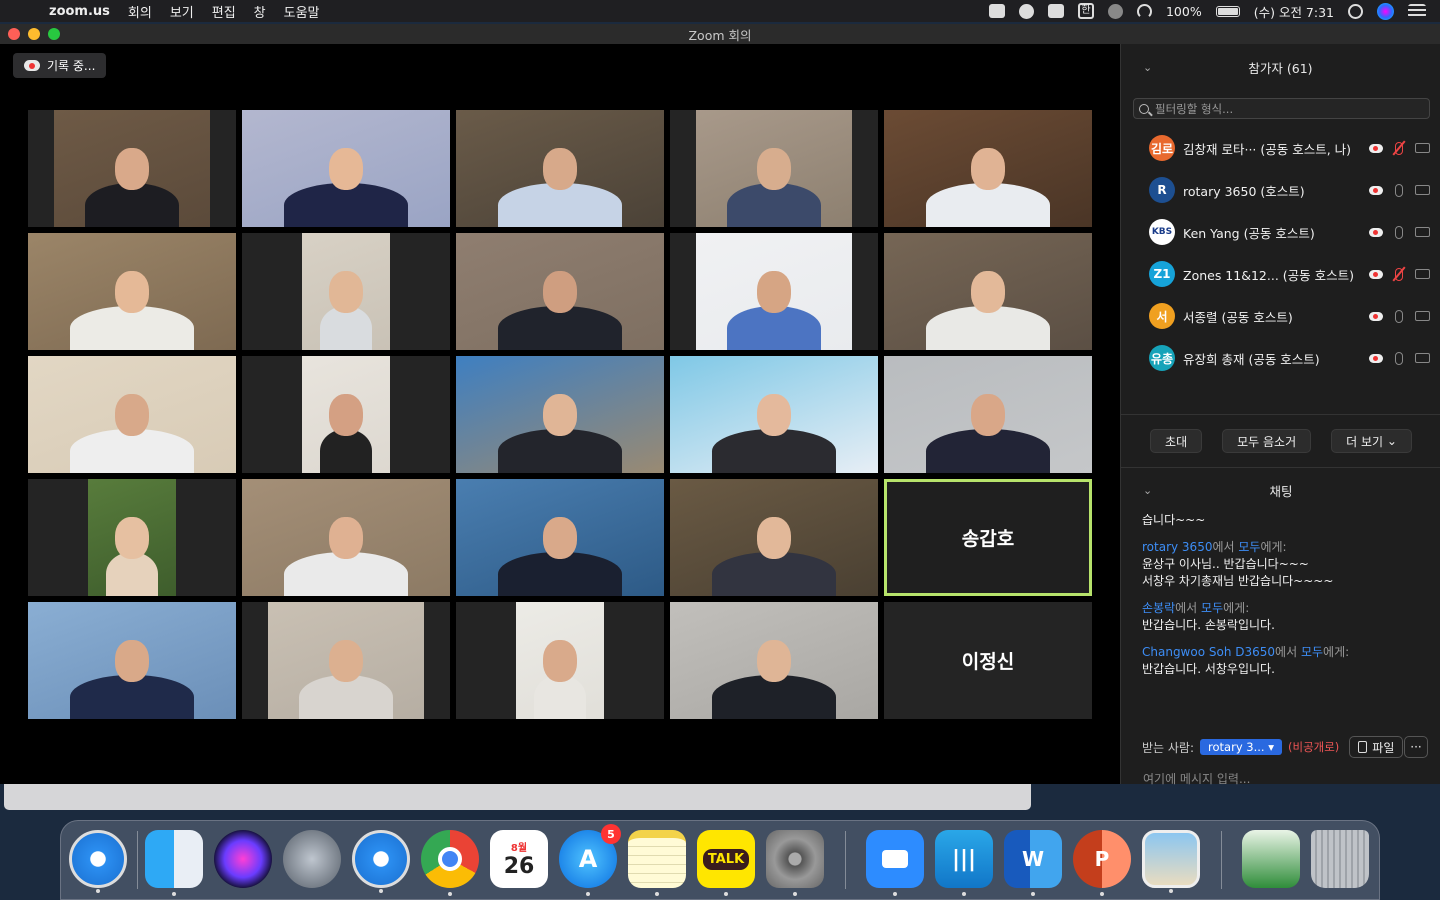  I want to click on hancom-icon: |||, so click(964, 863).